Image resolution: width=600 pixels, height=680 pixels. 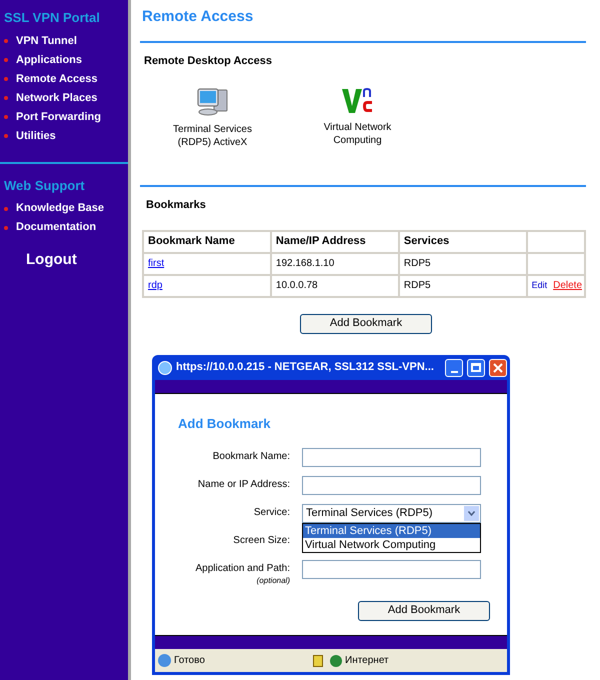 I want to click on edit-link: Edit, so click(x=540, y=285).